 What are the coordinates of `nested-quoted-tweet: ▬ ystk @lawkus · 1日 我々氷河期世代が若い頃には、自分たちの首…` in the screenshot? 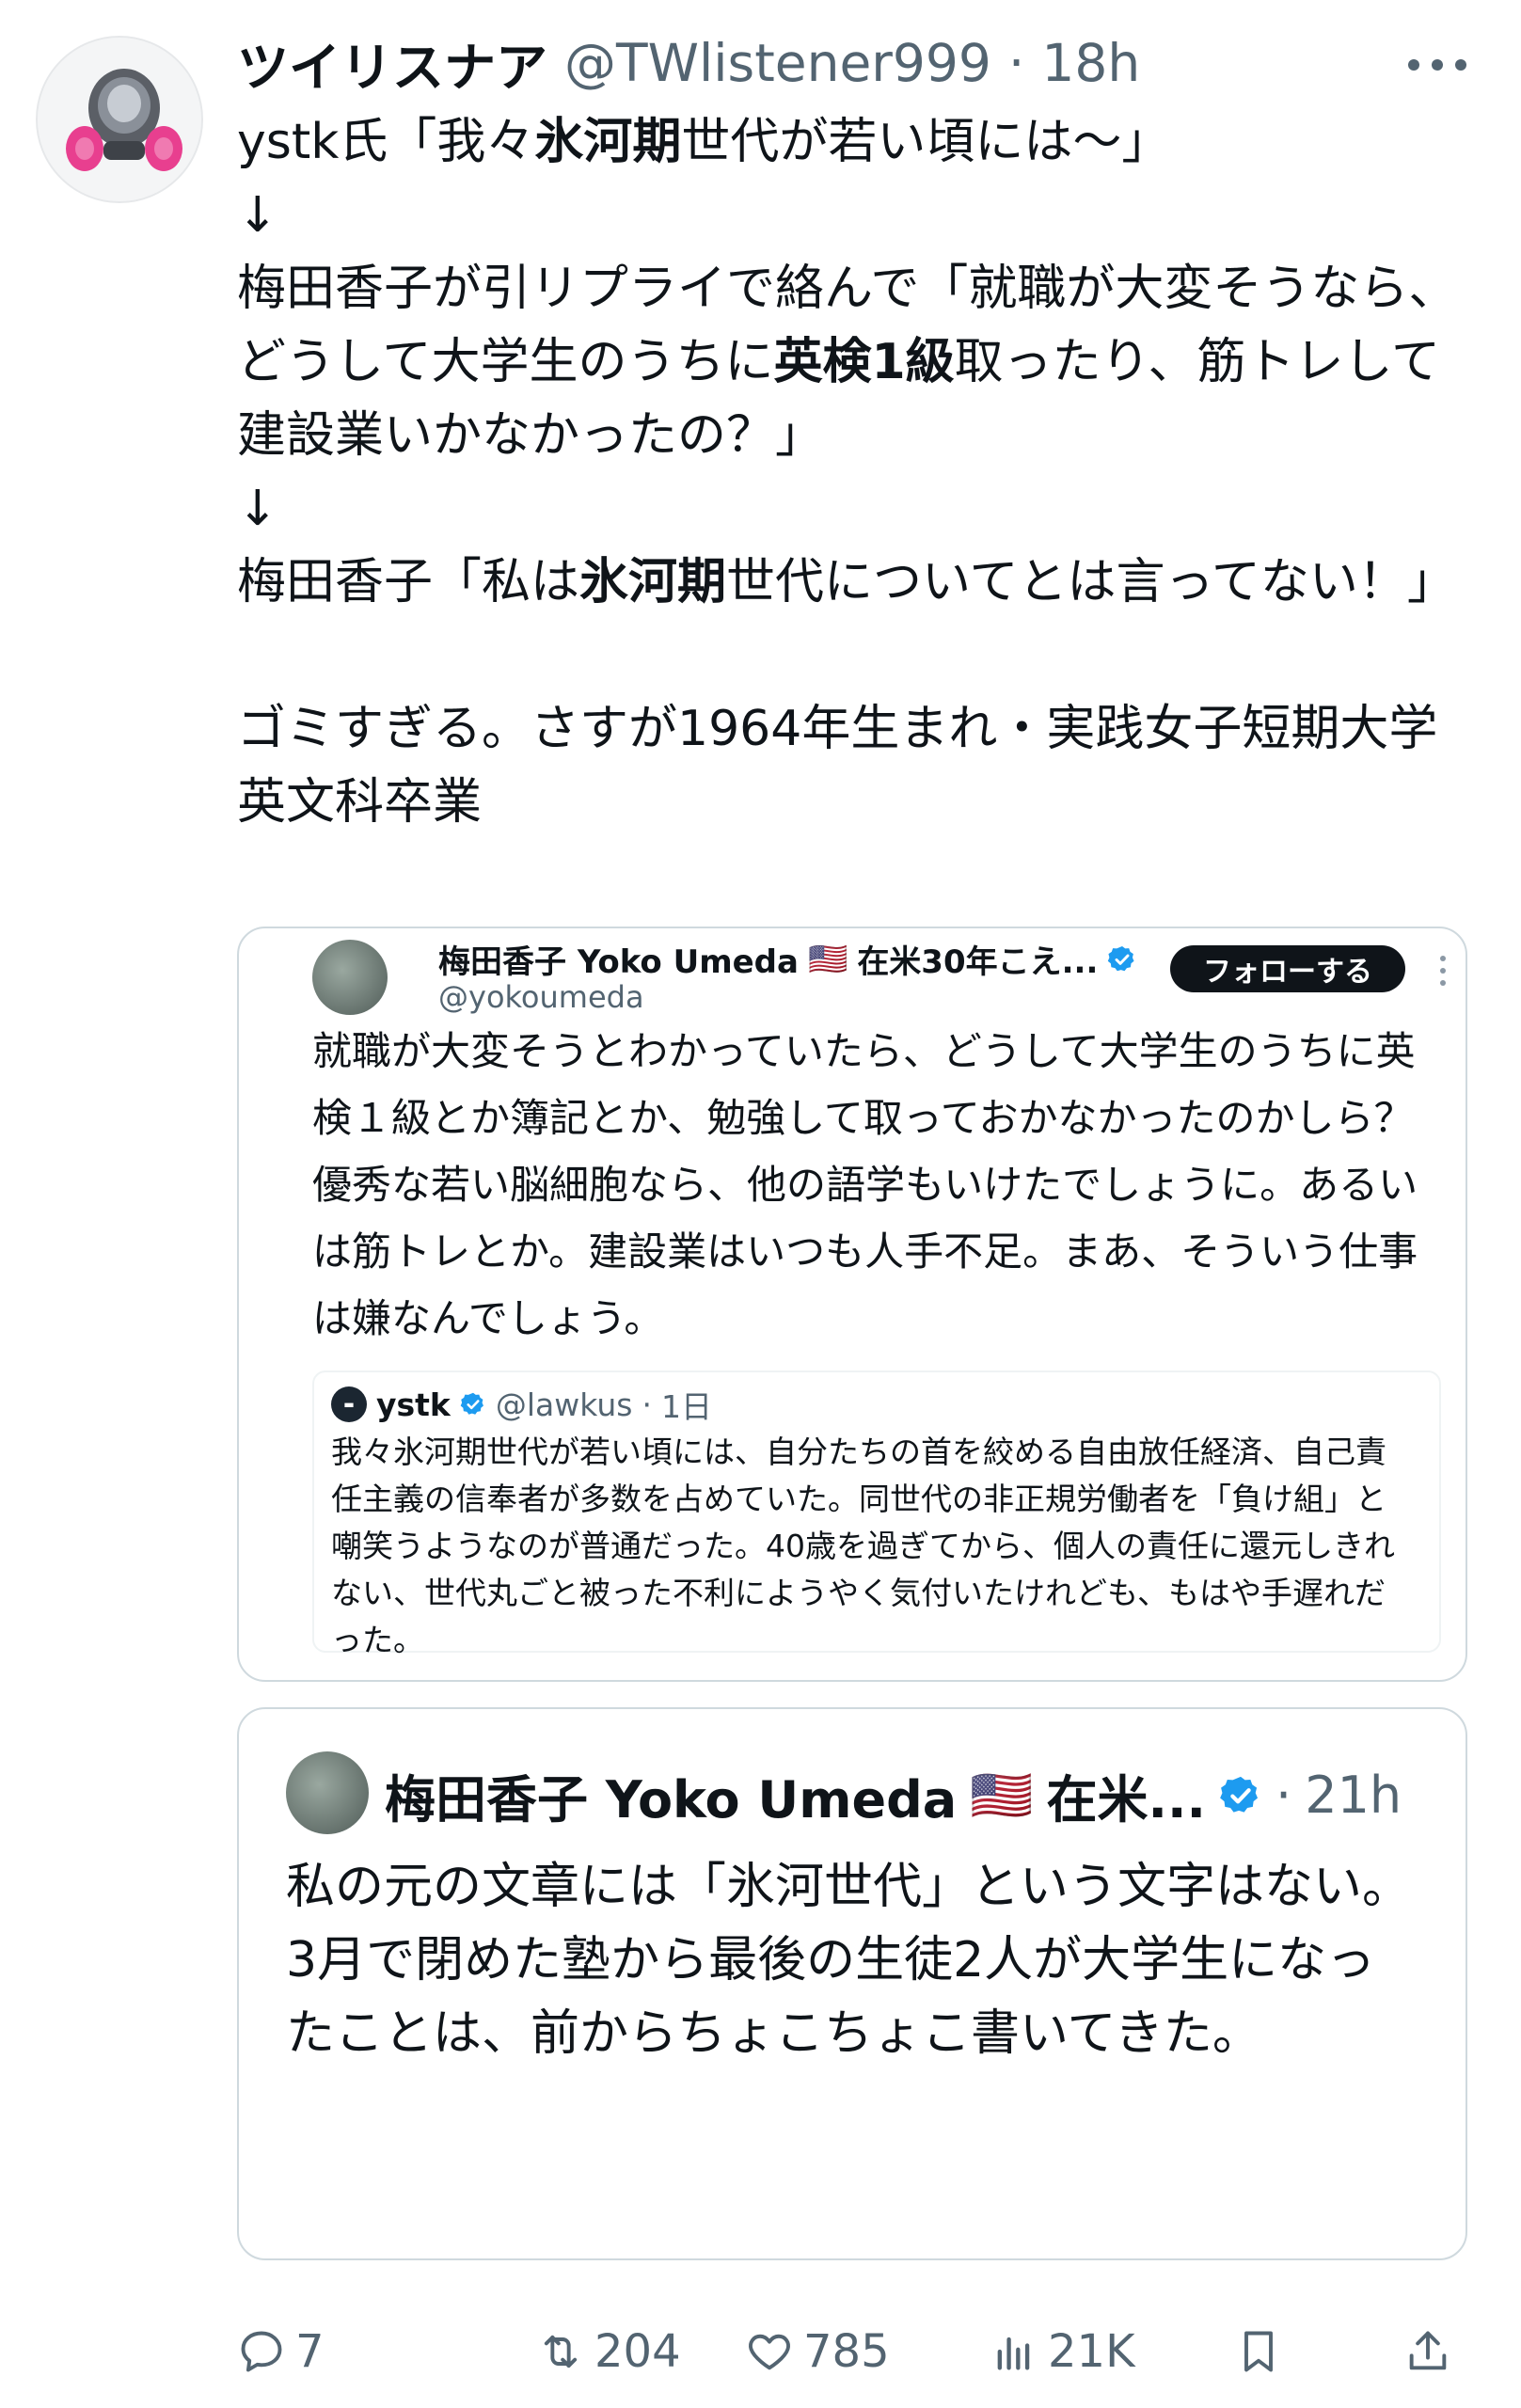 It's located at (877, 1514).